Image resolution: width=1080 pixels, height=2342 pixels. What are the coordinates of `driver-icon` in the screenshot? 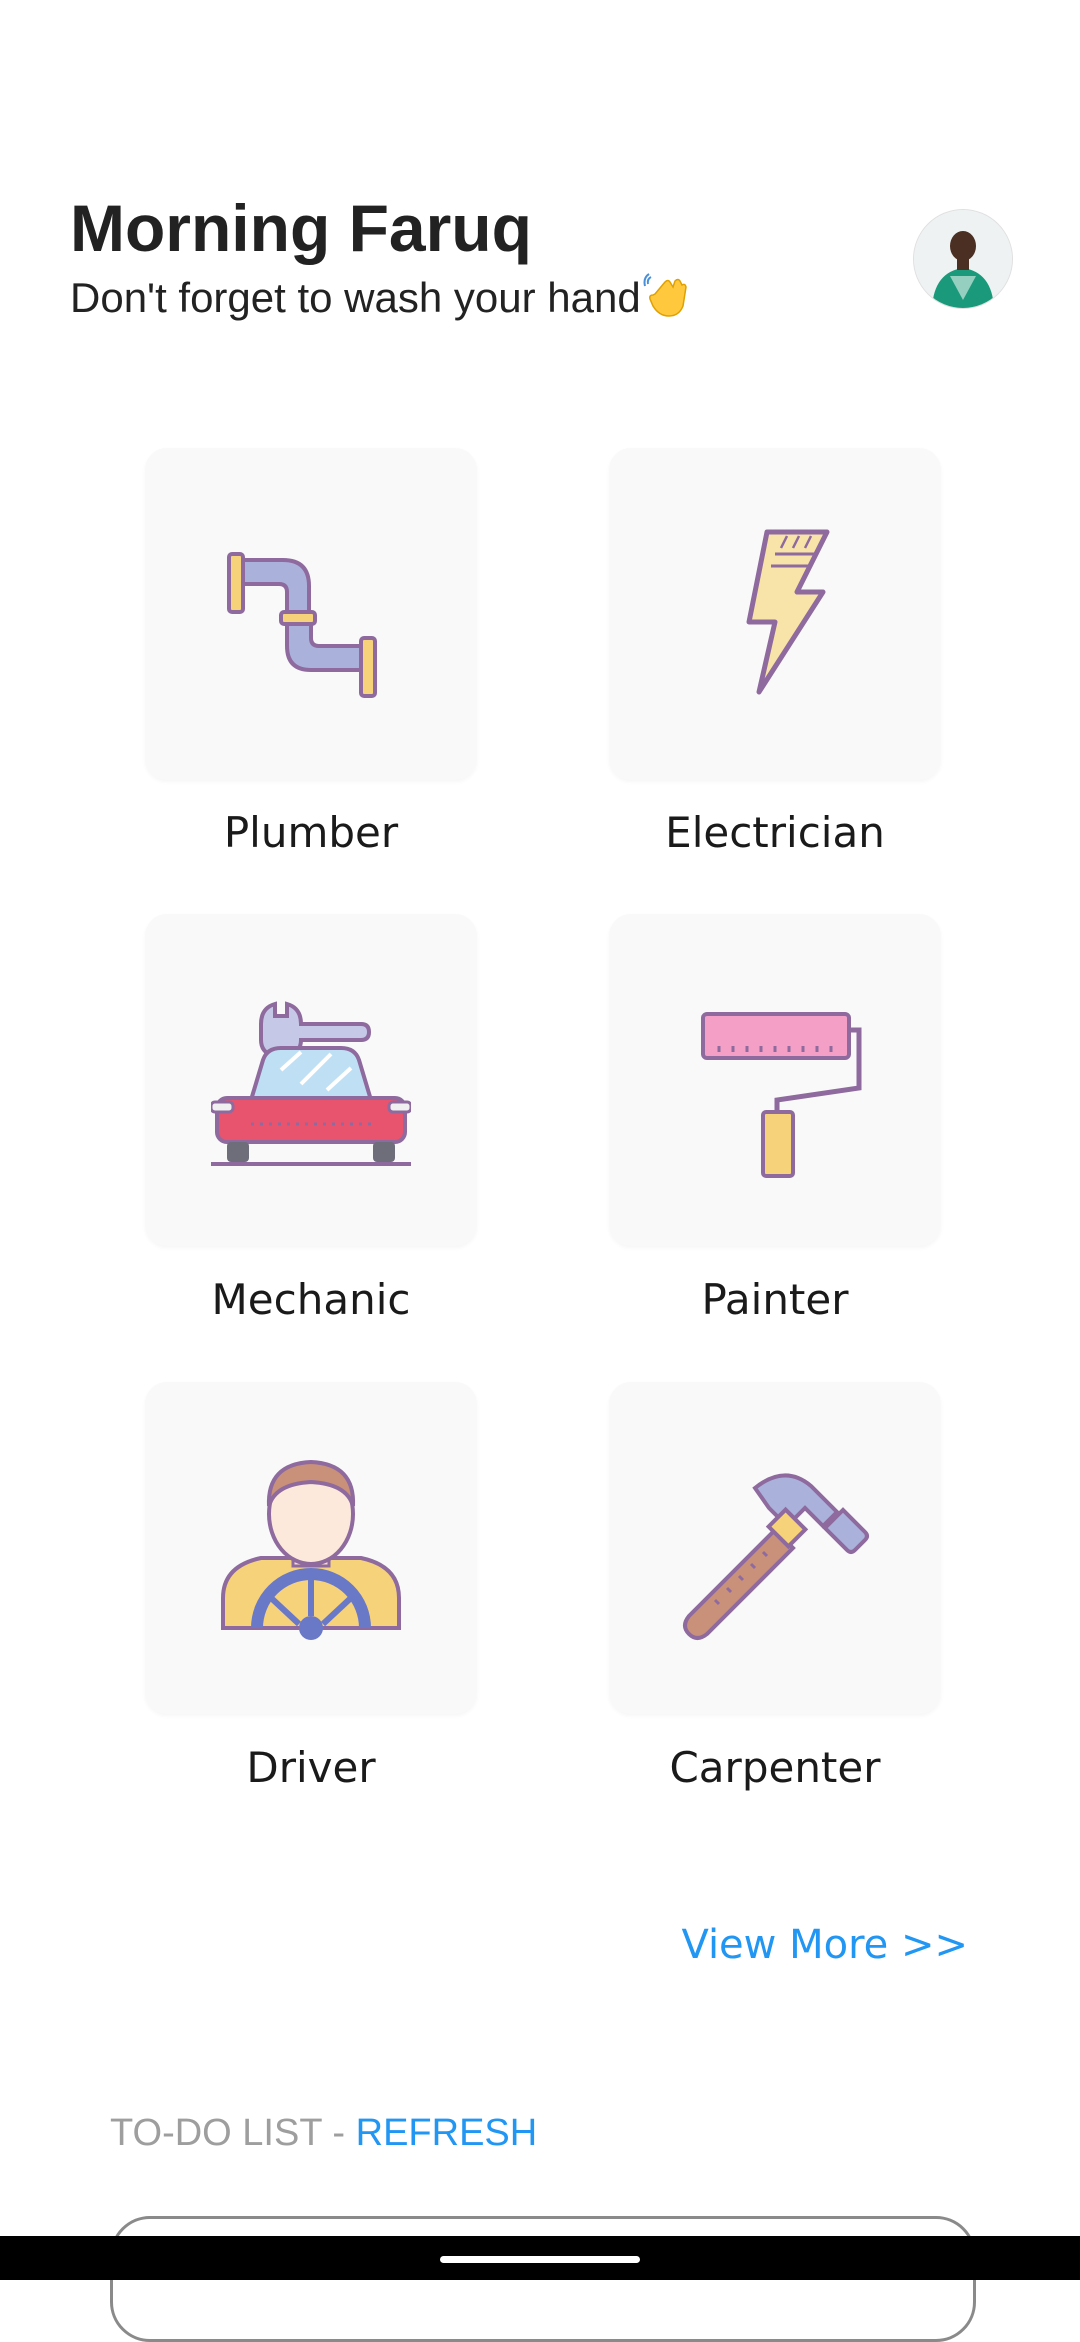 It's located at (311, 1549).